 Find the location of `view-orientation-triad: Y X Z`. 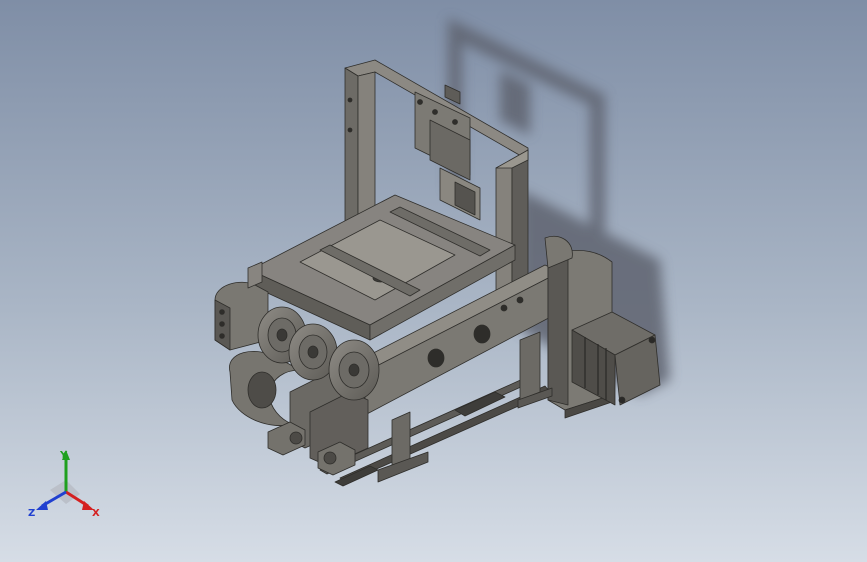

view-orientation-triad: Y X Z is located at coordinates (65, 486).